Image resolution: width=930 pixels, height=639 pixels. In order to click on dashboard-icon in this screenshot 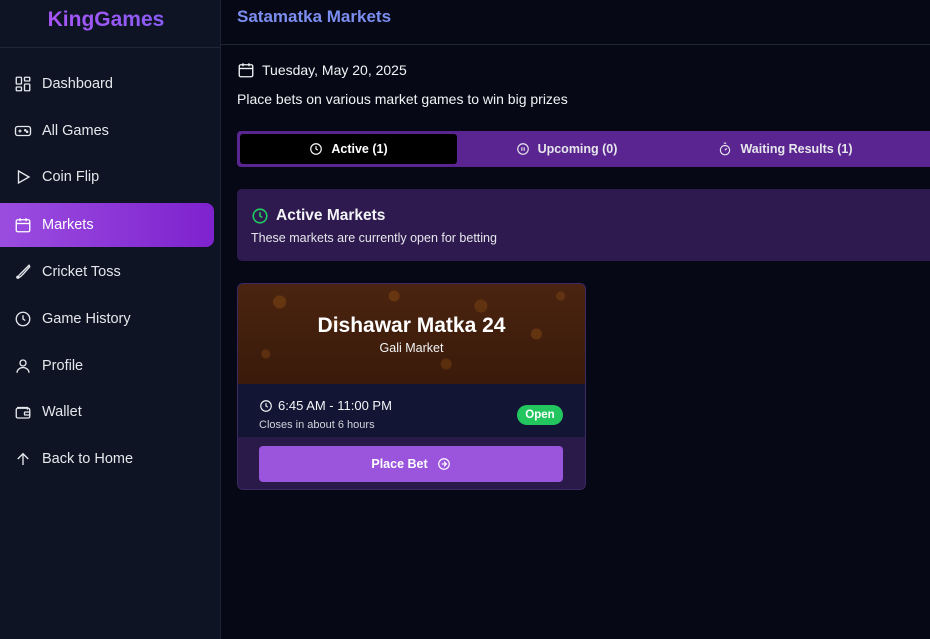, I will do `click(23, 84)`.